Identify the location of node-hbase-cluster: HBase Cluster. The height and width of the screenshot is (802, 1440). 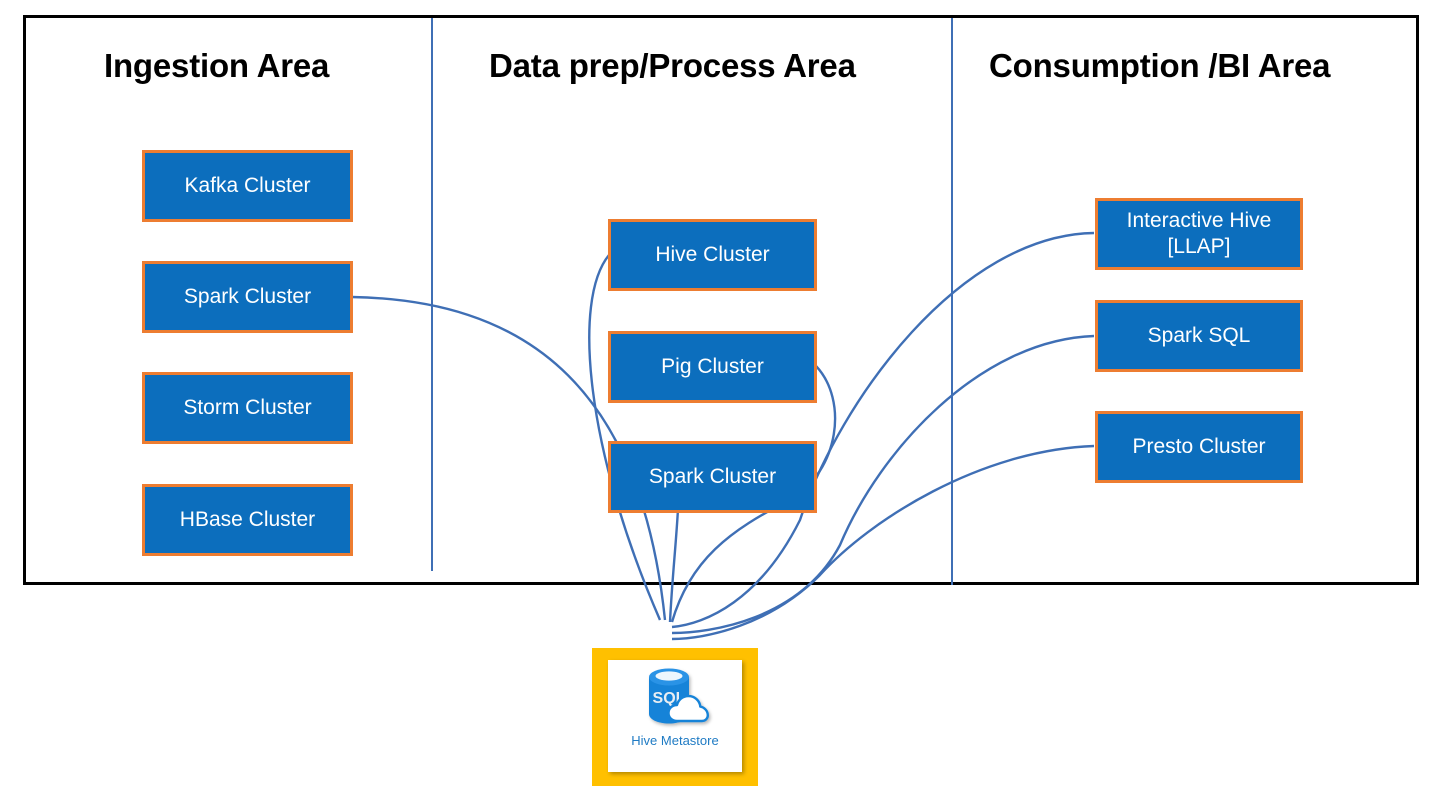
(247, 520).